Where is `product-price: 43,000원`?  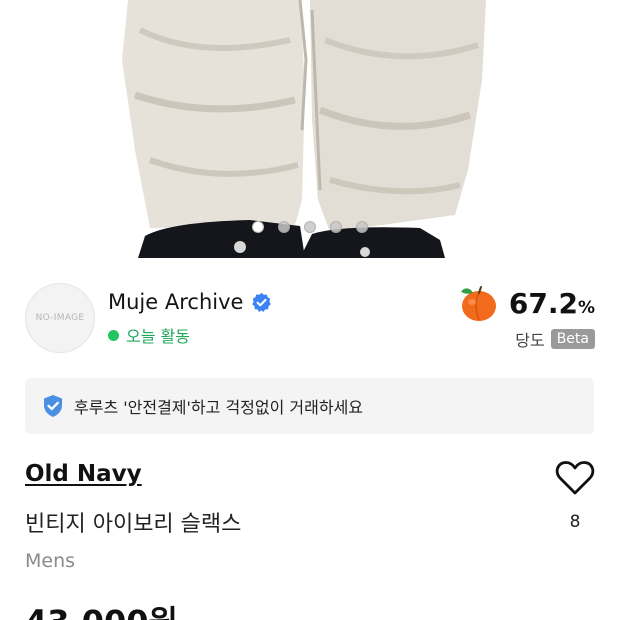 product-price: 43,000원 is located at coordinates (101, 608).